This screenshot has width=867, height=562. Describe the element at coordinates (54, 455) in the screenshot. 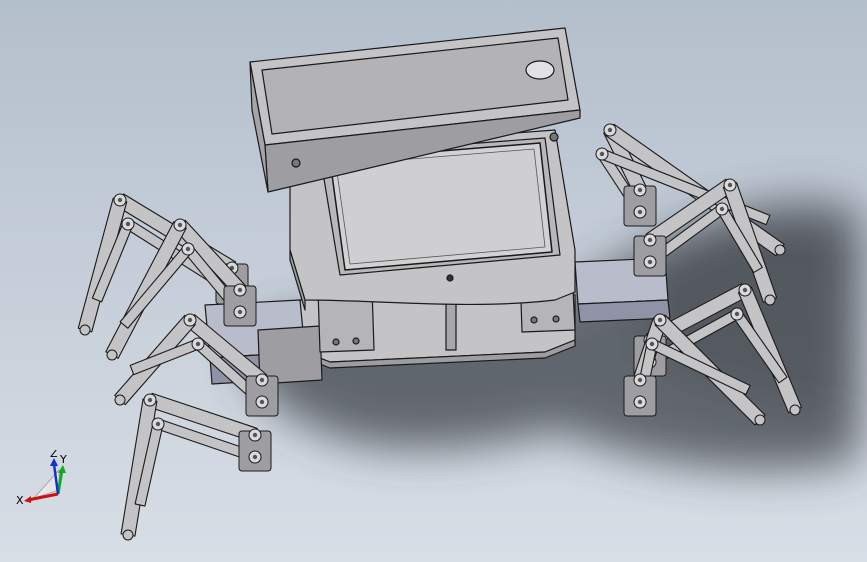

I see `z-axis-label: Z` at that location.